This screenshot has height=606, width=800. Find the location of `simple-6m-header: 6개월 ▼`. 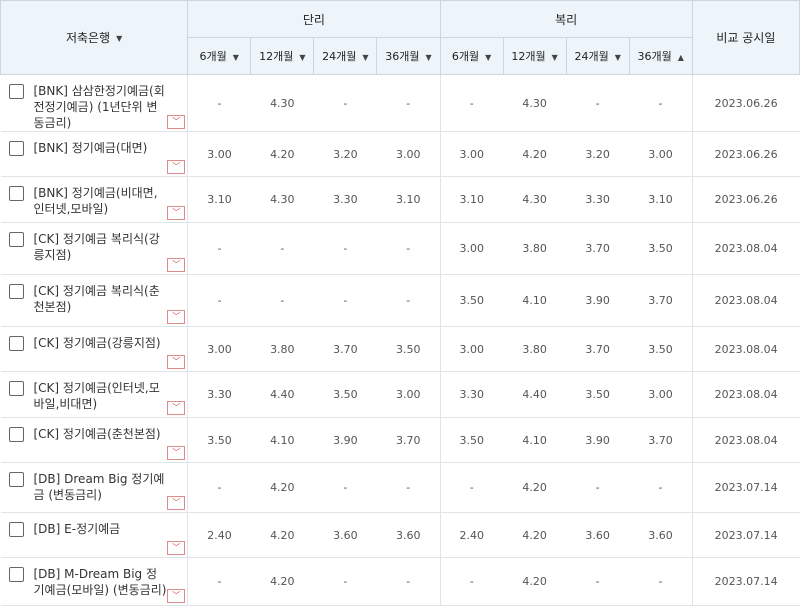

simple-6m-header: 6개월 ▼ is located at coordinates (219, 56).